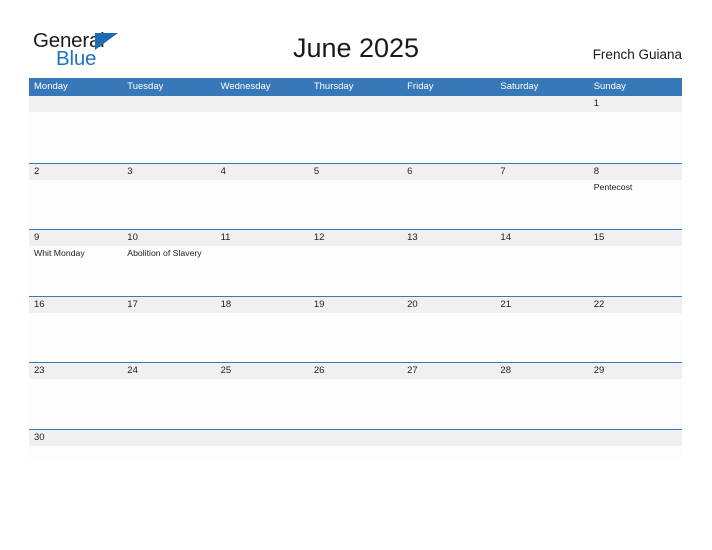 The height and width of the screenshot is (550, 712). What do you see at coordinates (355, 371) in the screenshot?
I see `day-number: 26` at bounding box center [355, 371].